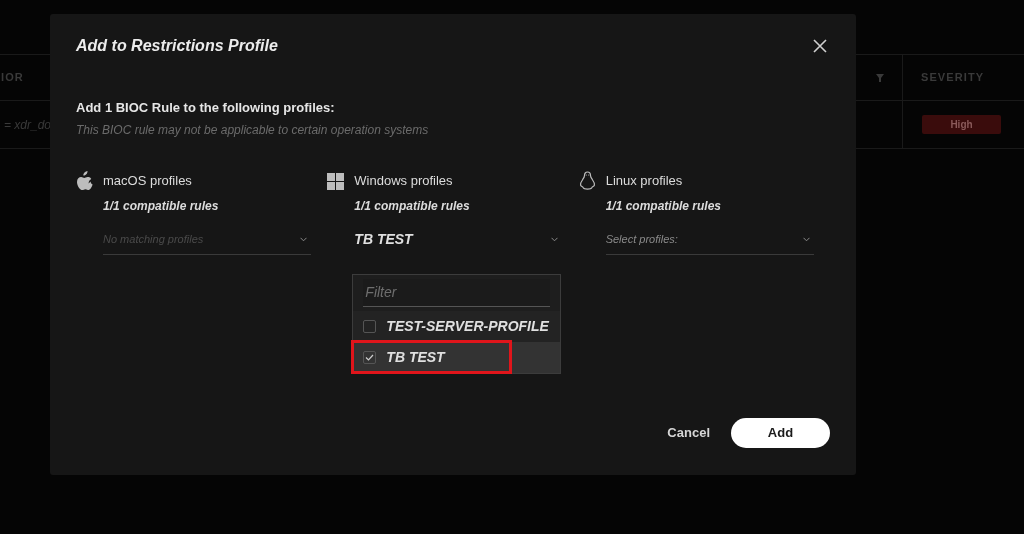  I want to click on filter-icon, so click(880, 77).